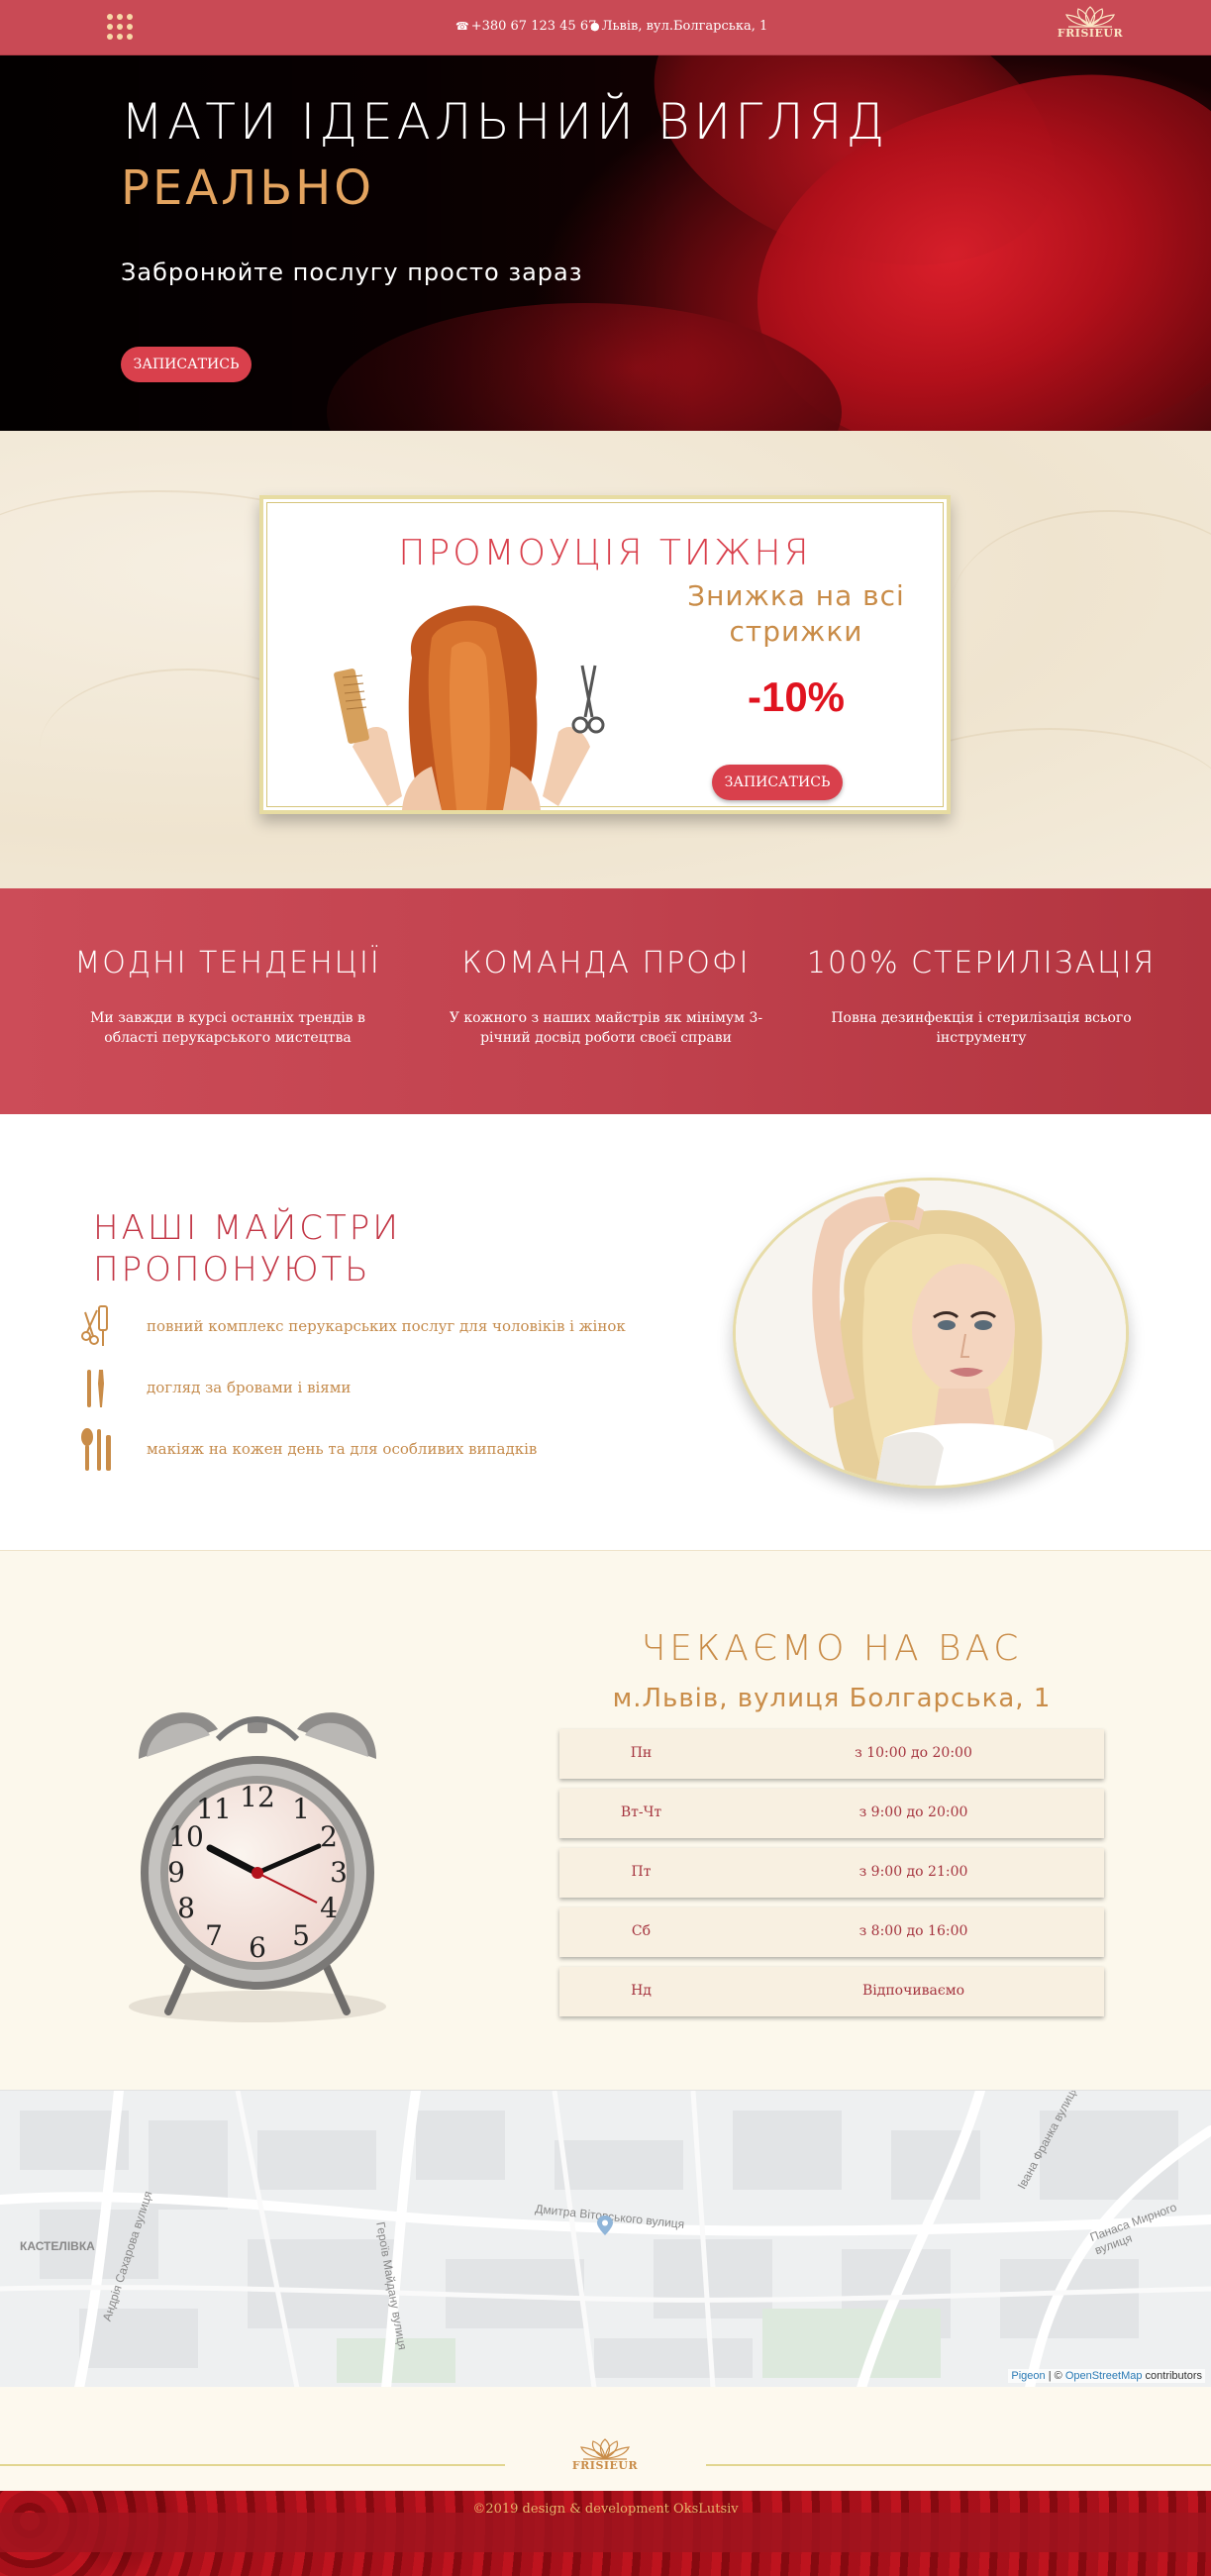 The height and width of the screenshot is (2576, 1211). I want to click on footer-logo-area: FRISIEUR, so click(605, 2439).